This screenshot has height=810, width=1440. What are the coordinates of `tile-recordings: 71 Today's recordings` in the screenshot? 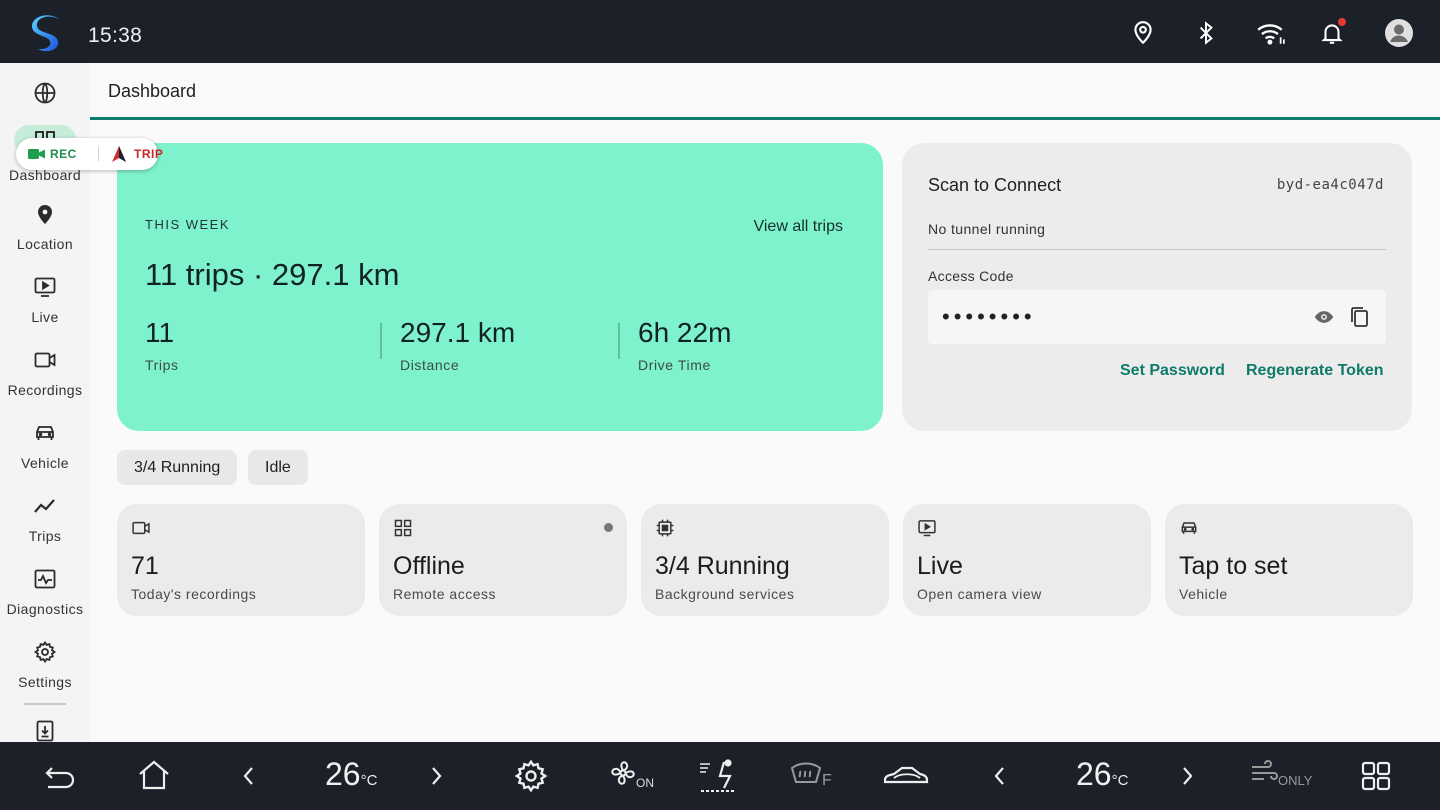 It's located at (241, 560).